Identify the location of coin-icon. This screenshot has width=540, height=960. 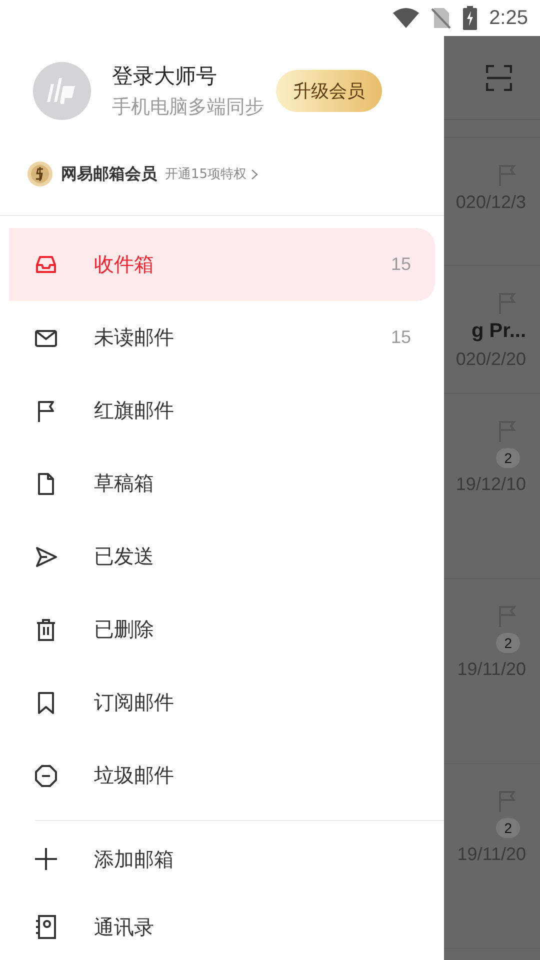
(40, 174).